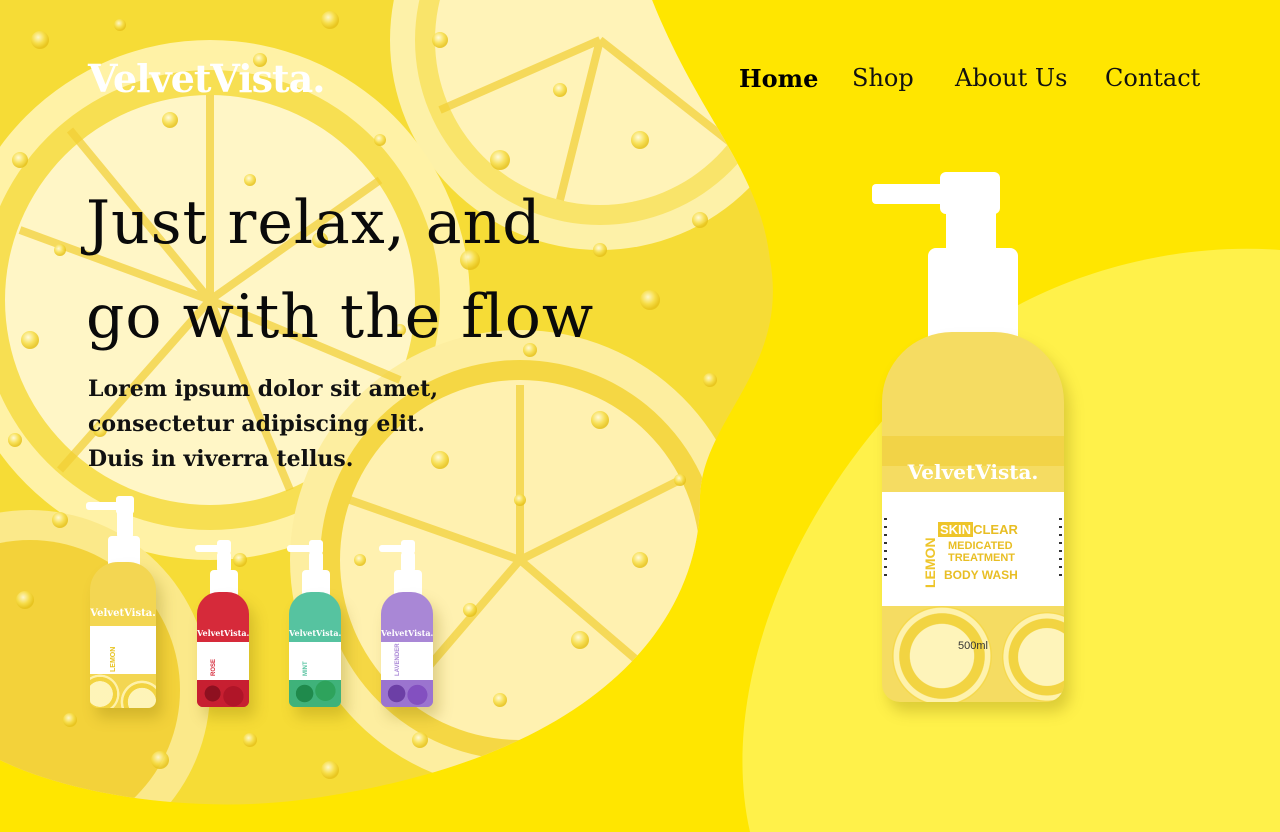 The width and height of the screenshot is (1280, 832). I want to click on featured-line-treatment: TREATMENT, so click(982, 558).